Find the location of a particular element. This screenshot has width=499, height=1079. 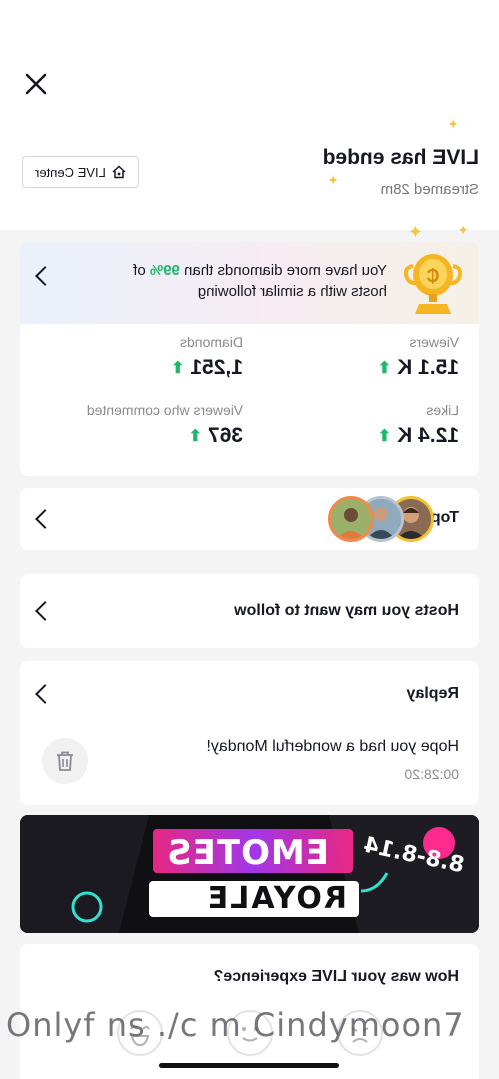

hosts-follow-row: Hosts you may want to follow is located at coordinates (249, 611).